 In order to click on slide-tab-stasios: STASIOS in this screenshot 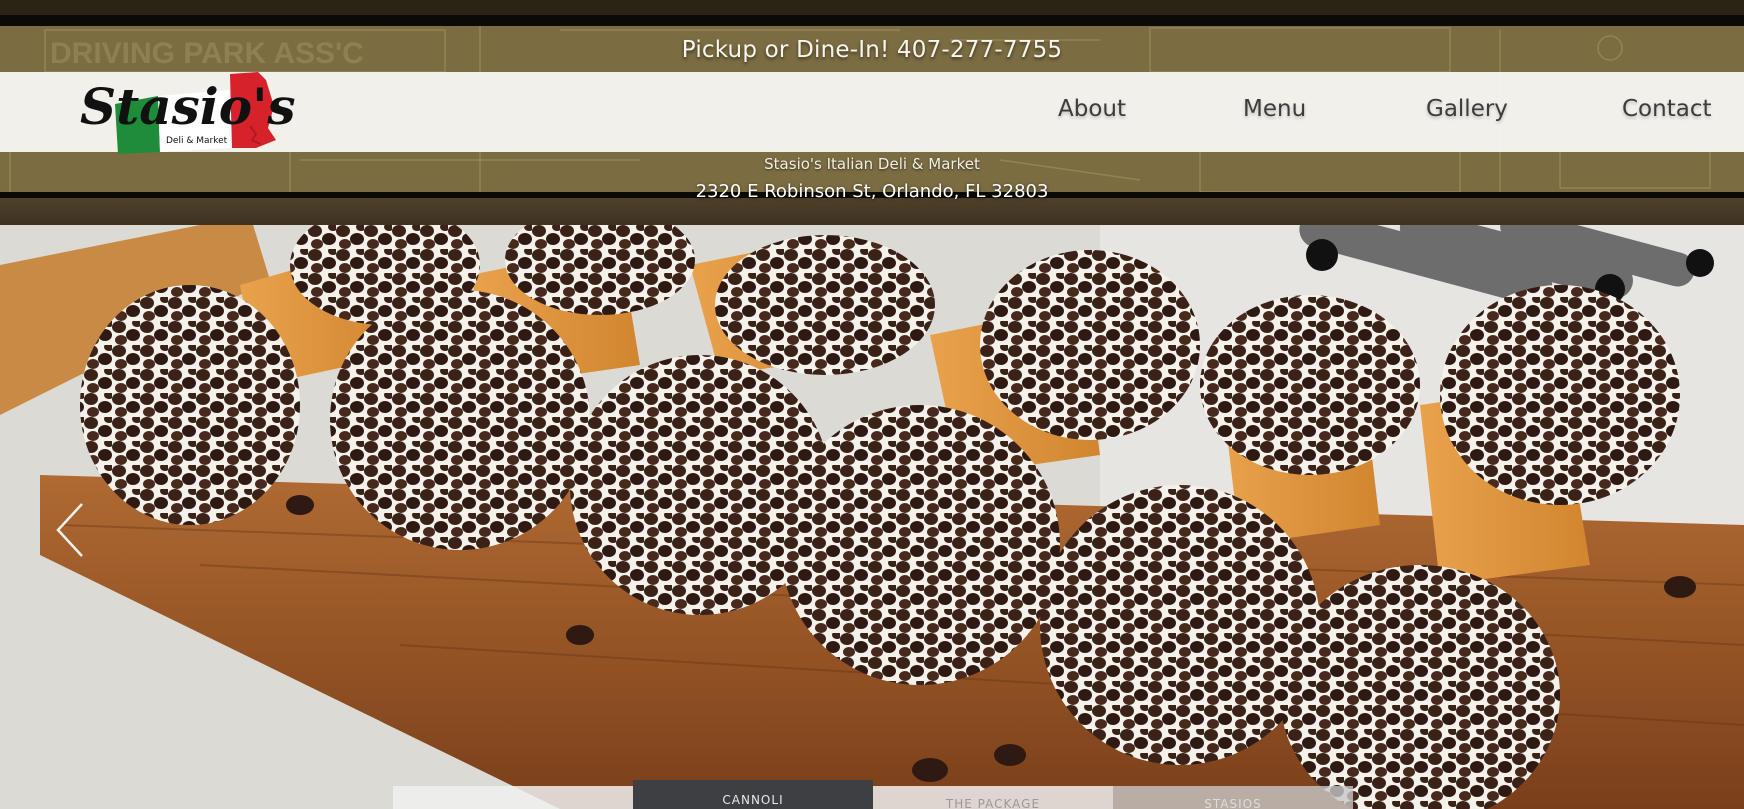, I will do `click(1233, 797)`.